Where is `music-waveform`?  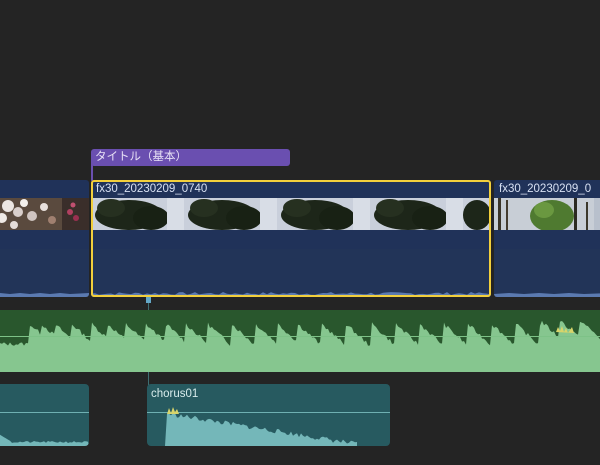 music-waveform is located at coordinates (300, 346).